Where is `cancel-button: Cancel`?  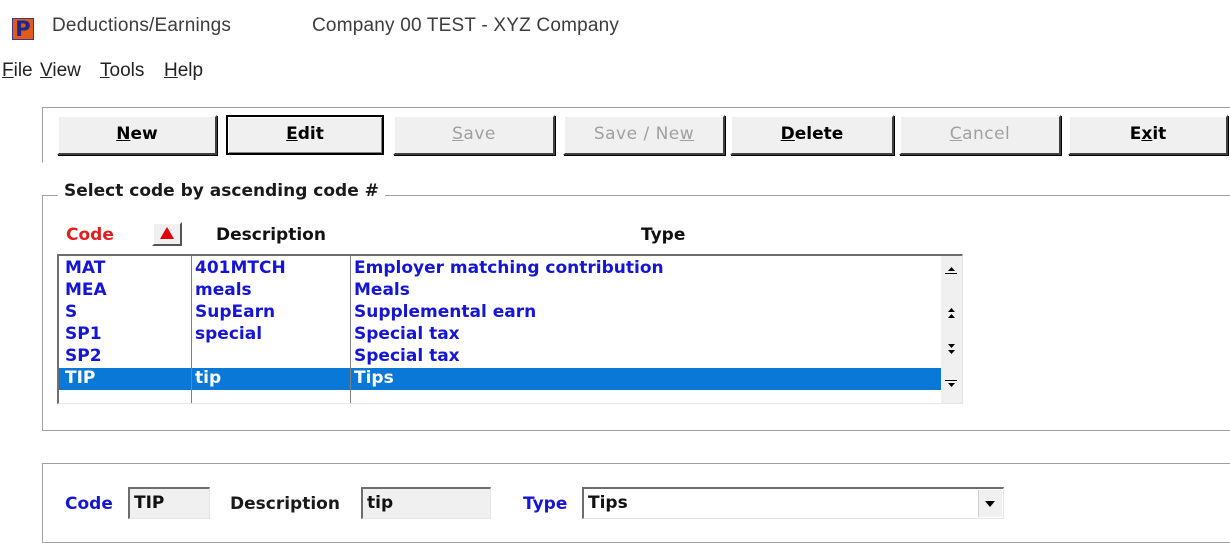
cancel-button: Cancel is located at coordinates (980, 135).